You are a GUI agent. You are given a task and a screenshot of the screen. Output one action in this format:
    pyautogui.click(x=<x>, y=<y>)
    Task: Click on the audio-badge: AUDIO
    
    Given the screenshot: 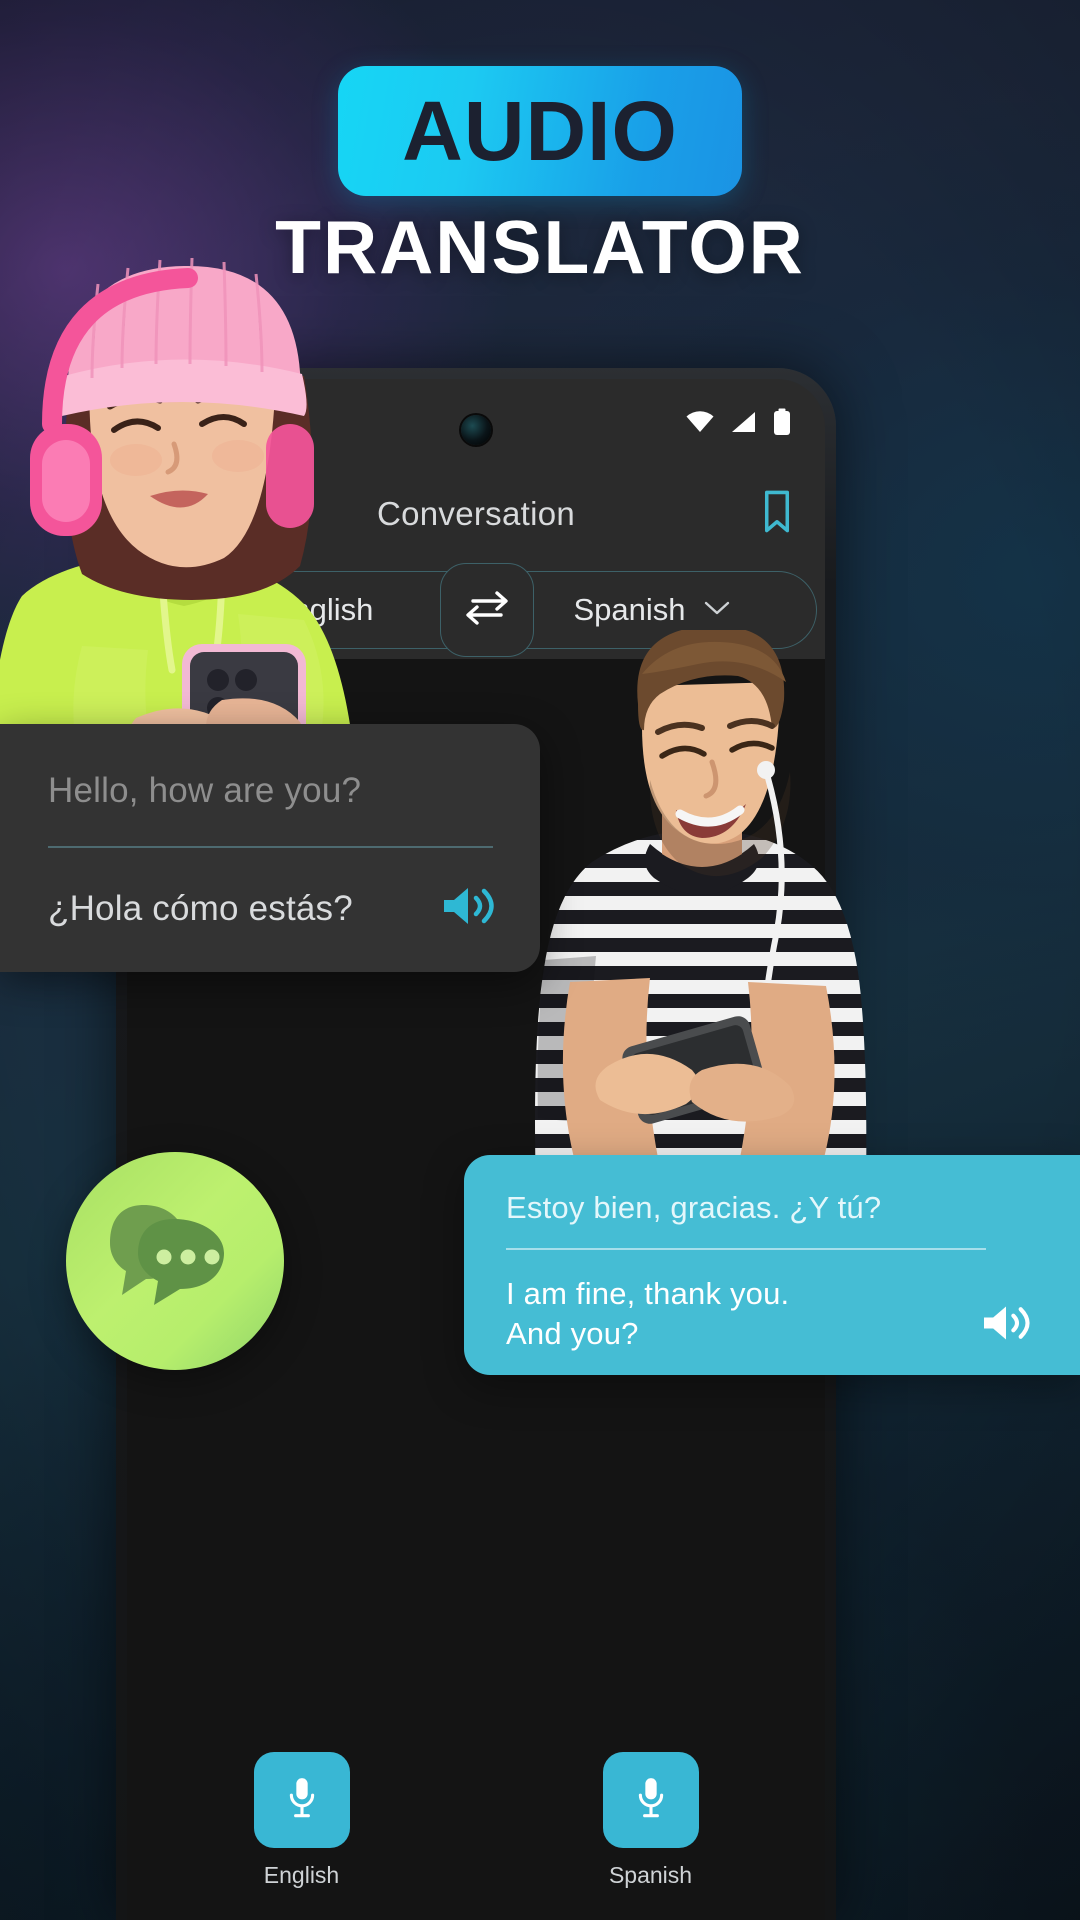 What is the action you would take?
    pyautogui.click(x=540, y=131)
    